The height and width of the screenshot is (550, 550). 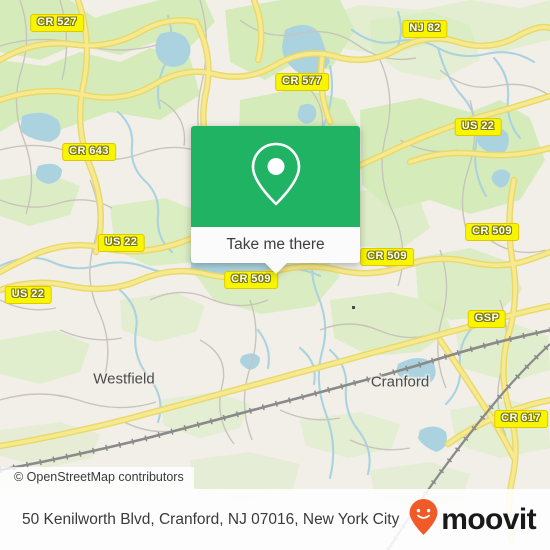 I want to click on moovit-smiley-pin-icon, so click(x=423, y=519).